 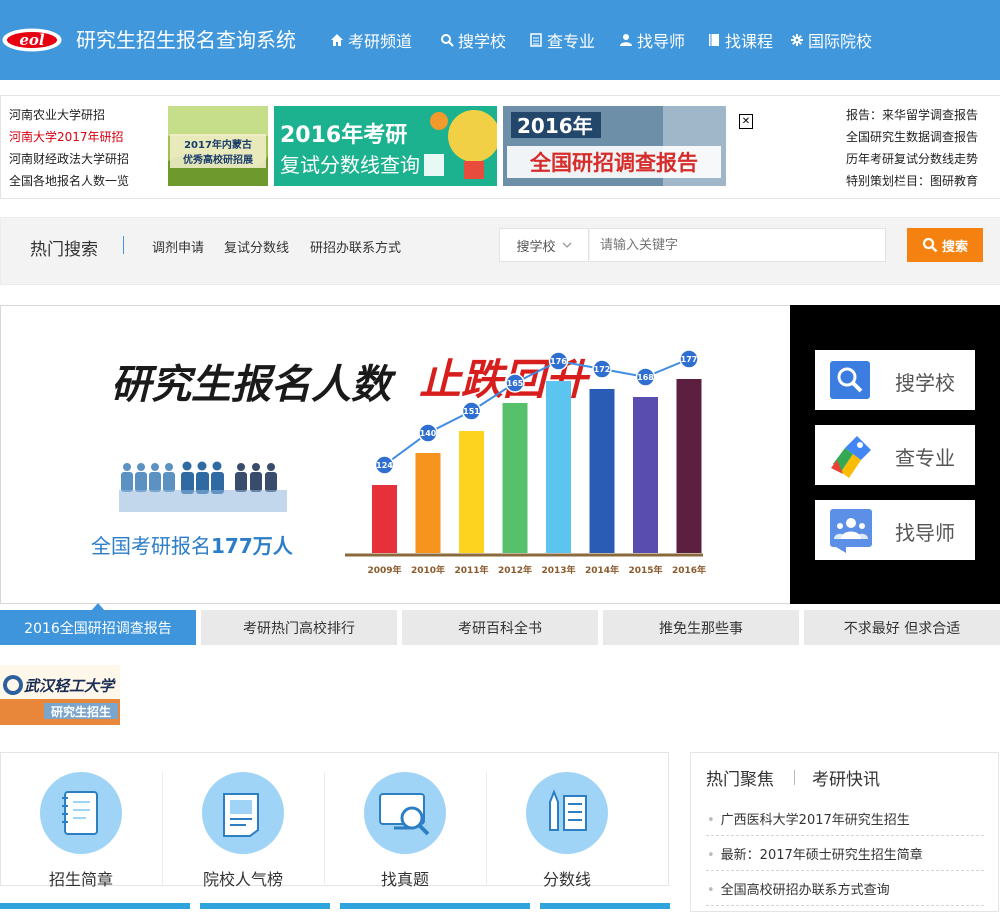 I want to click on book-icon, so click(x=714, y=40).